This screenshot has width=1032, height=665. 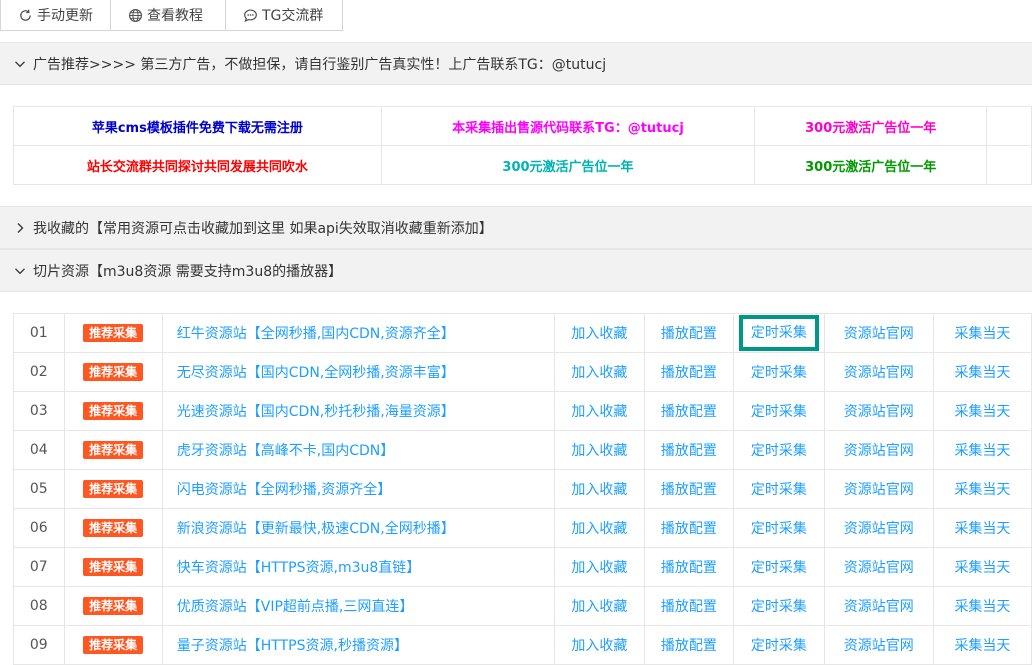 I want to click on tutorial-button: 查看教程, so click(x=168, y=15).